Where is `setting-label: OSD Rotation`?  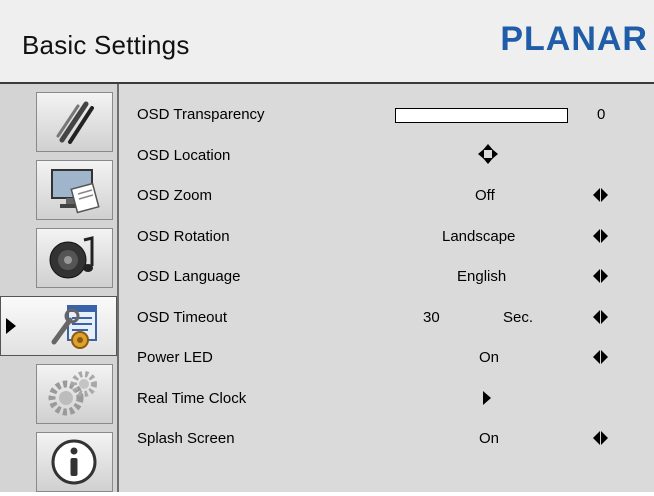 setting-label: OSD Rotation is located at coordinates (183, 236).